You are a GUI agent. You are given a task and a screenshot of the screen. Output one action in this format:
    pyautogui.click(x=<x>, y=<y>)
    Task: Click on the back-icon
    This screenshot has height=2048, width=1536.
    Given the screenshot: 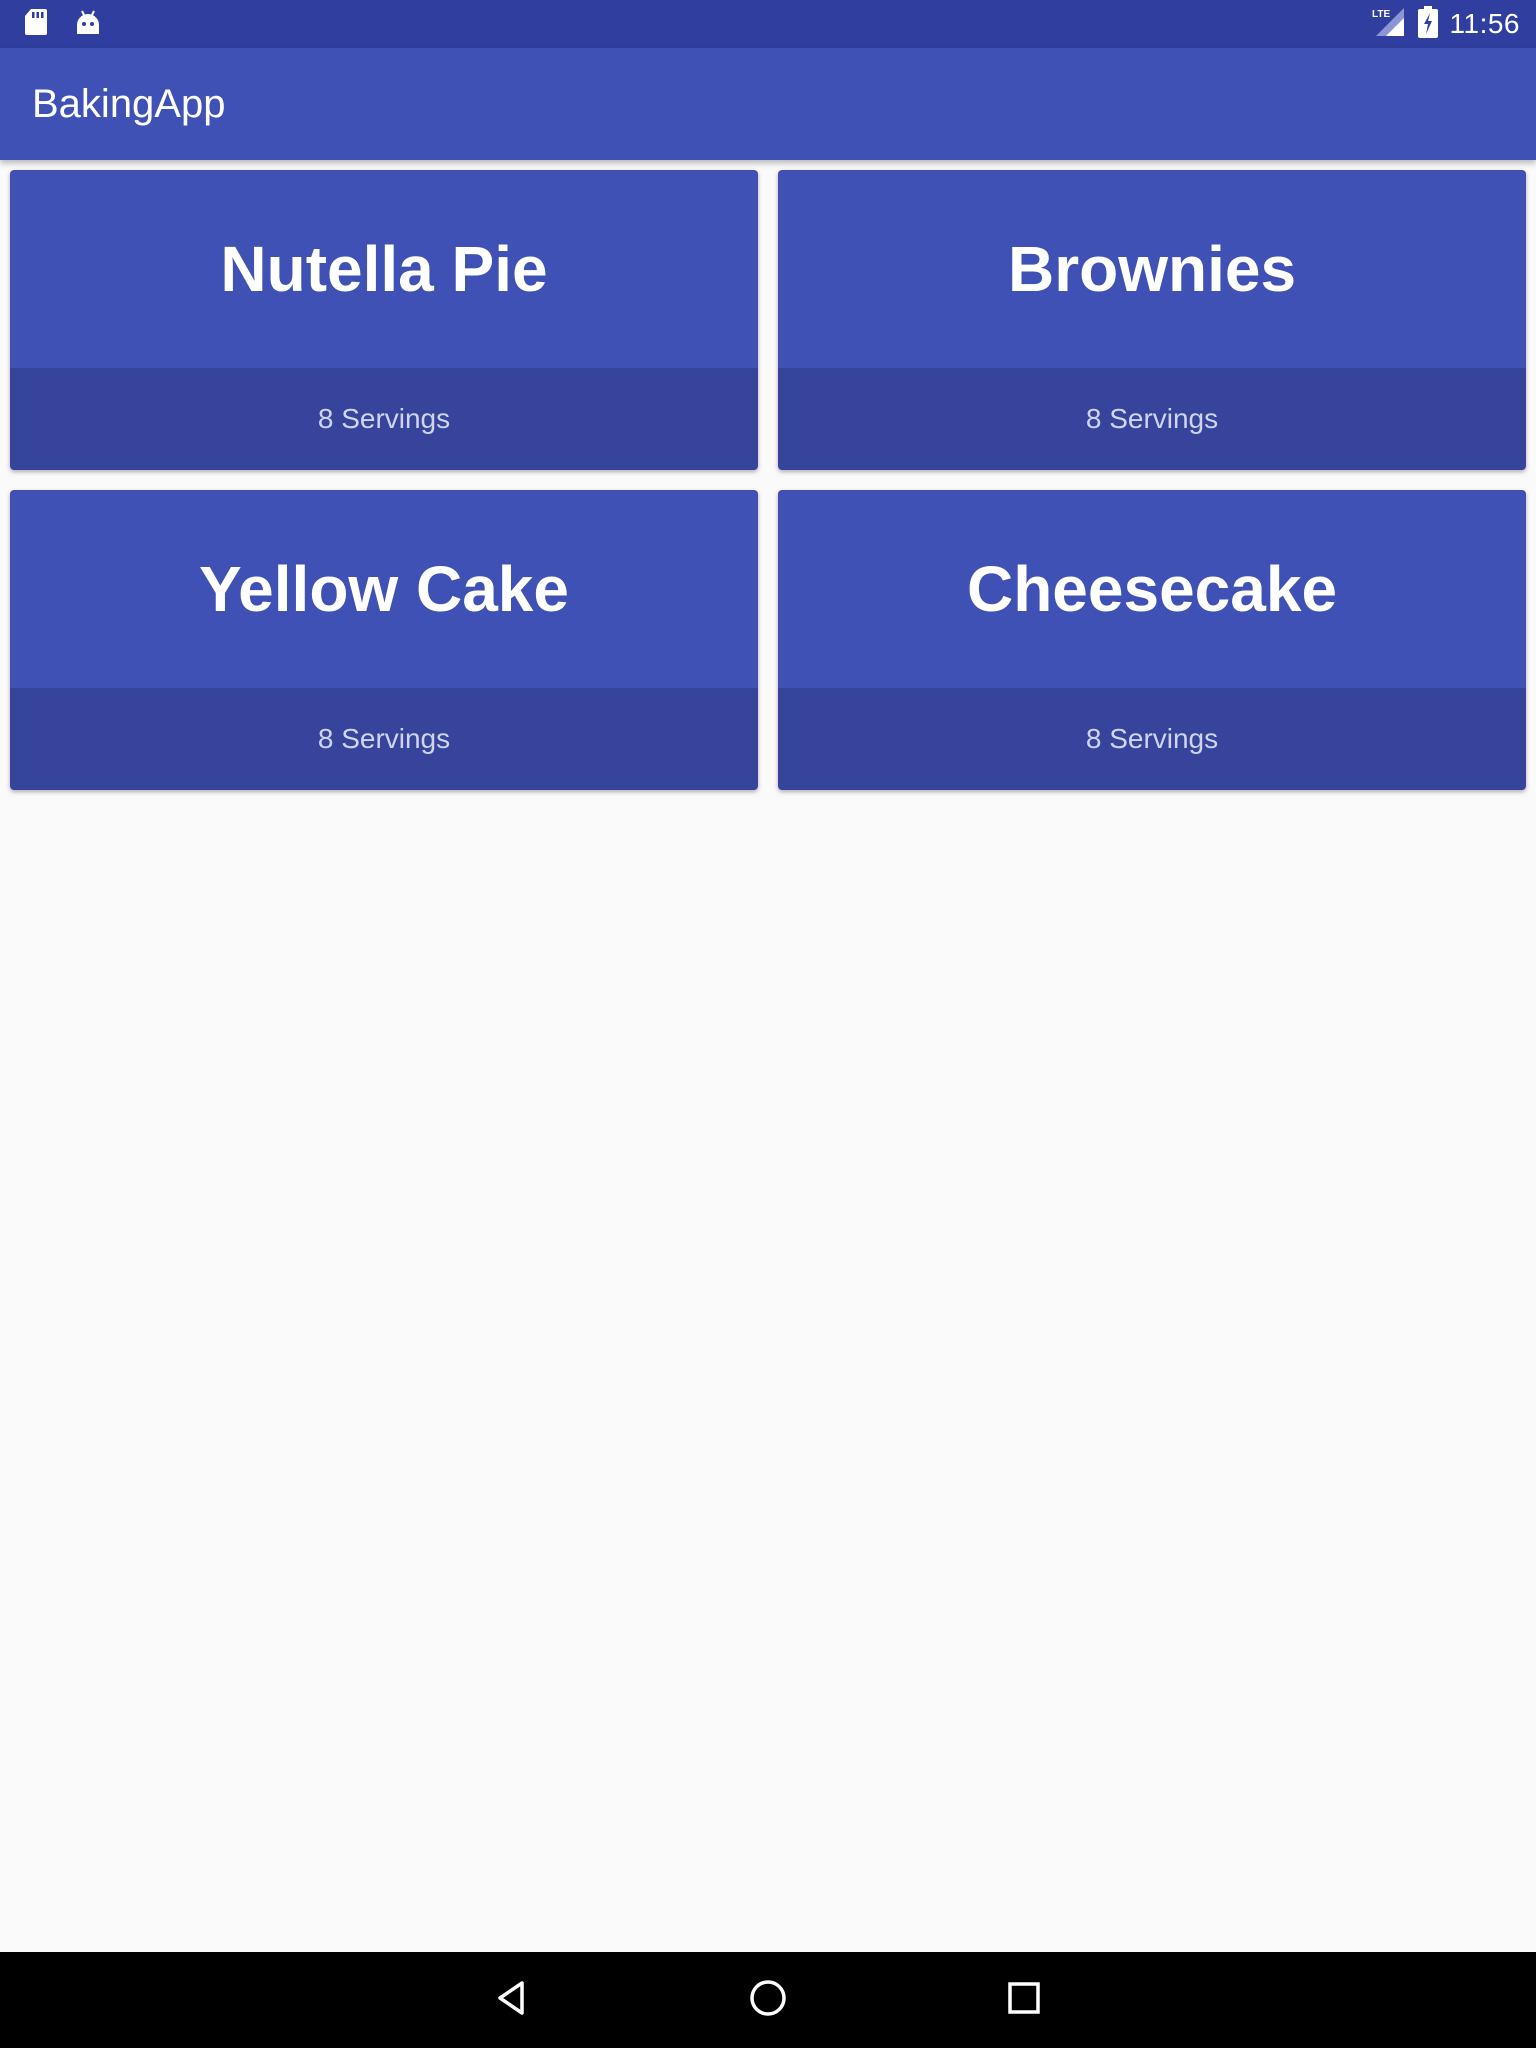 What is the action you would take?
    pyautogui.click(x=512, y=2000)
    